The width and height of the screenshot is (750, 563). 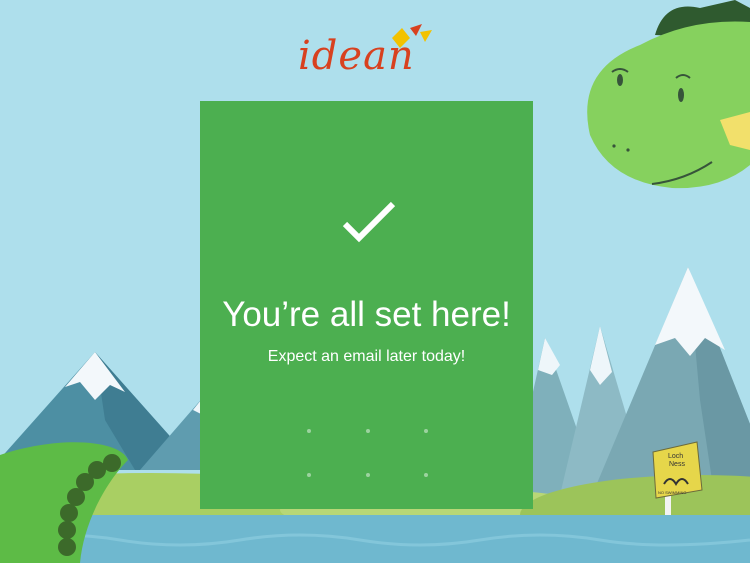 What do you see at coordinates (375, 539) in the screenshot?
I see `lake` at bounding box center [375, 539].